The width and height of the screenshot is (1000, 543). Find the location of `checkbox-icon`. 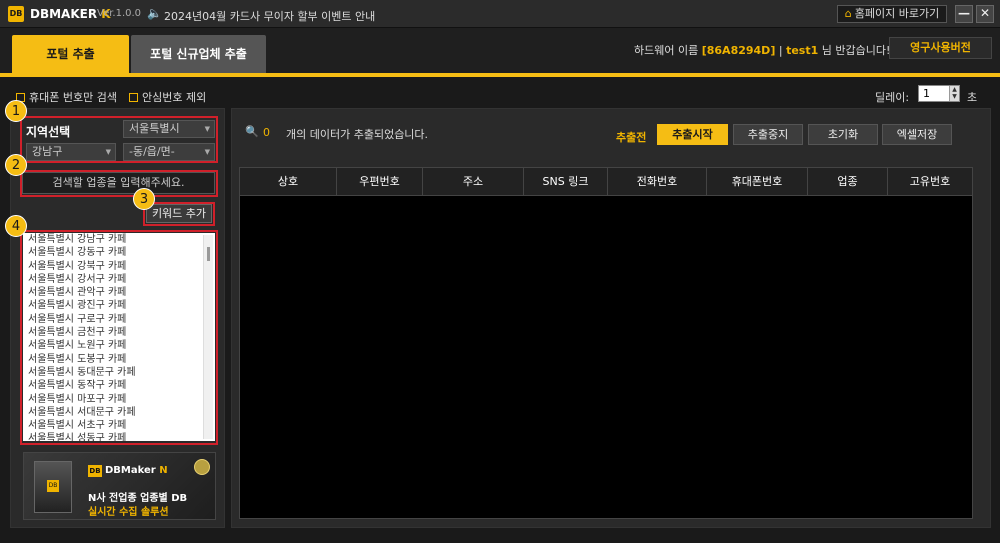

checkbox-icon is located at coordinates (133, 97).